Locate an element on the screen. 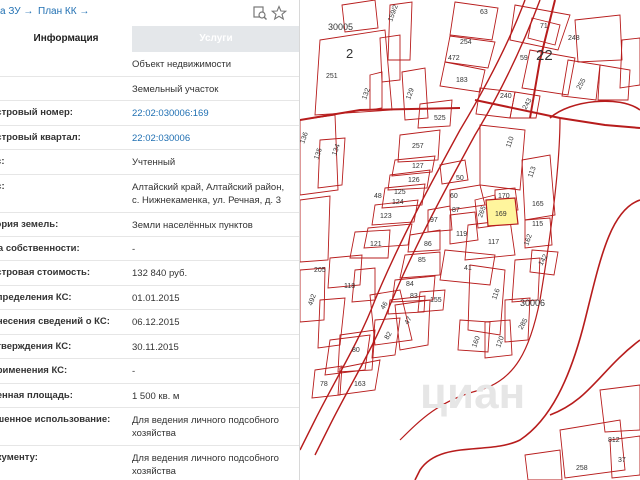 The image size is (640, 480). parcel-label: 285 is located at coordinates (524, 324).